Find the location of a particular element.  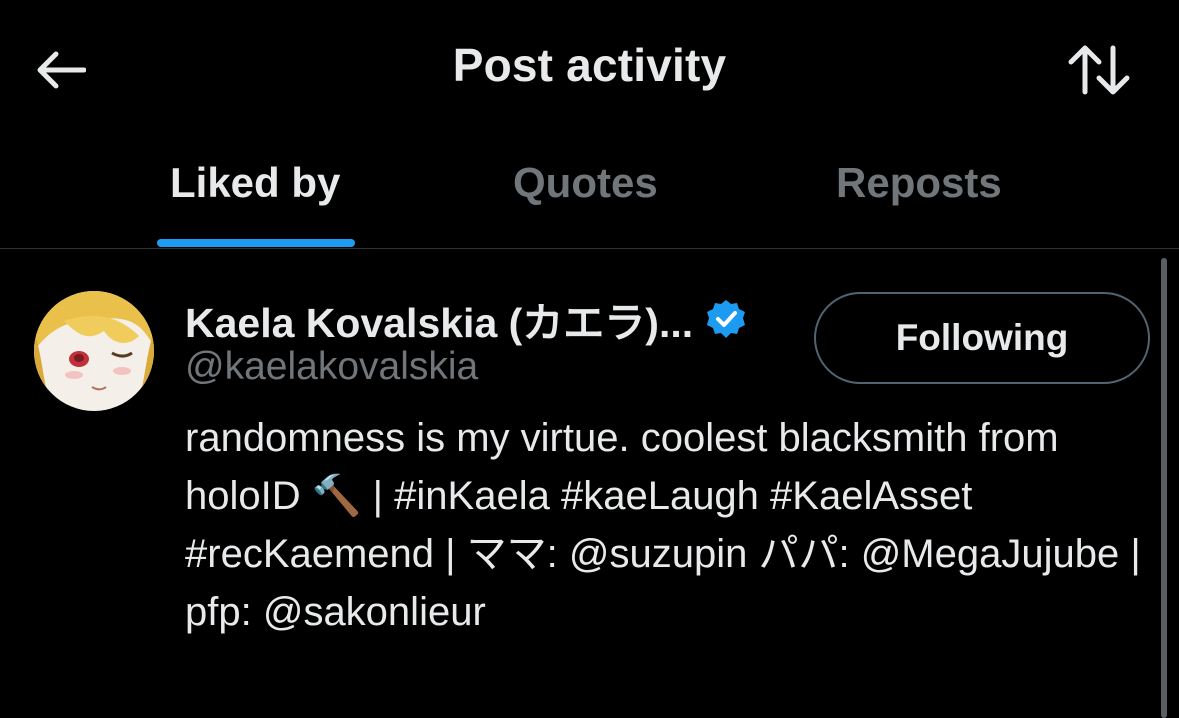

tab-reposts: Reposts is located at coordinates (919, 183).